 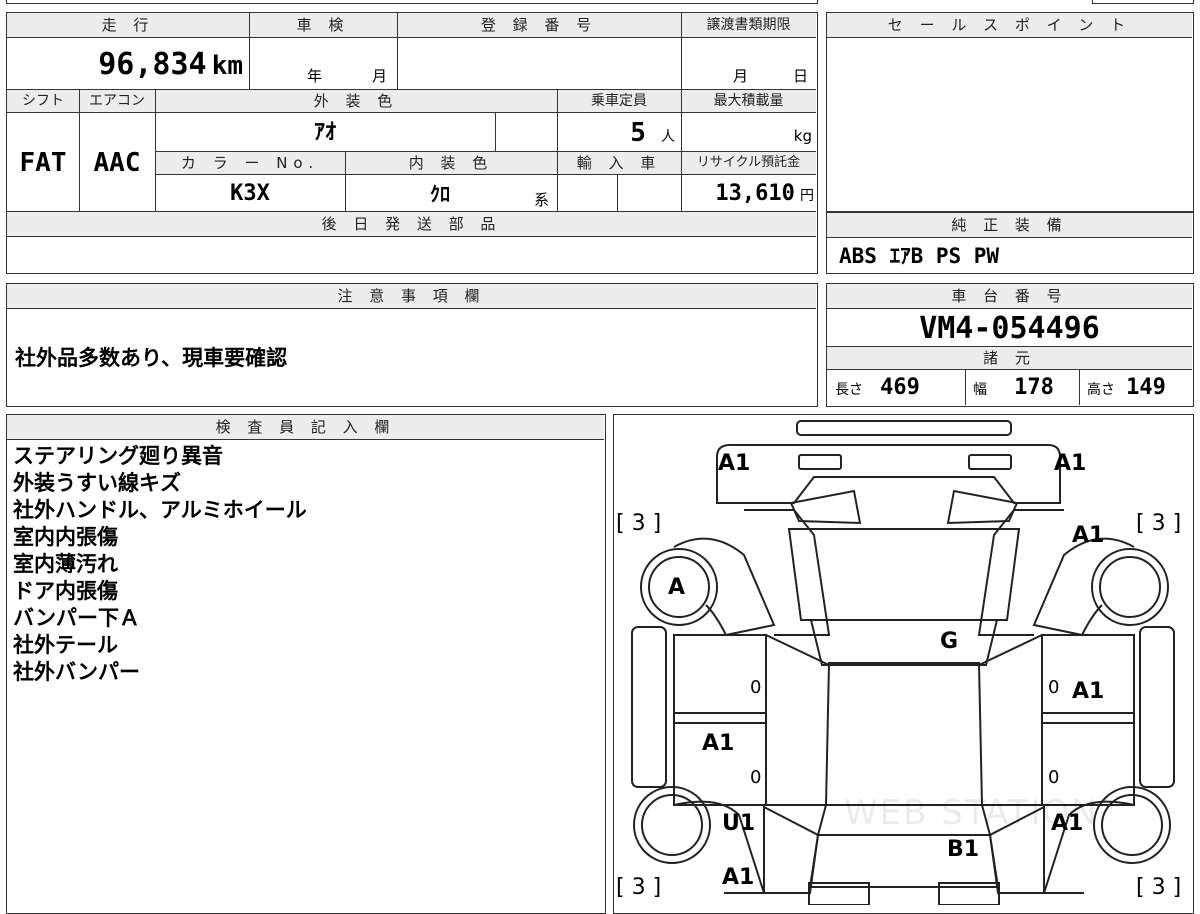 I want to click on later-parts-label: 後 日 発 送 部 品, so click(x=411, y=224).